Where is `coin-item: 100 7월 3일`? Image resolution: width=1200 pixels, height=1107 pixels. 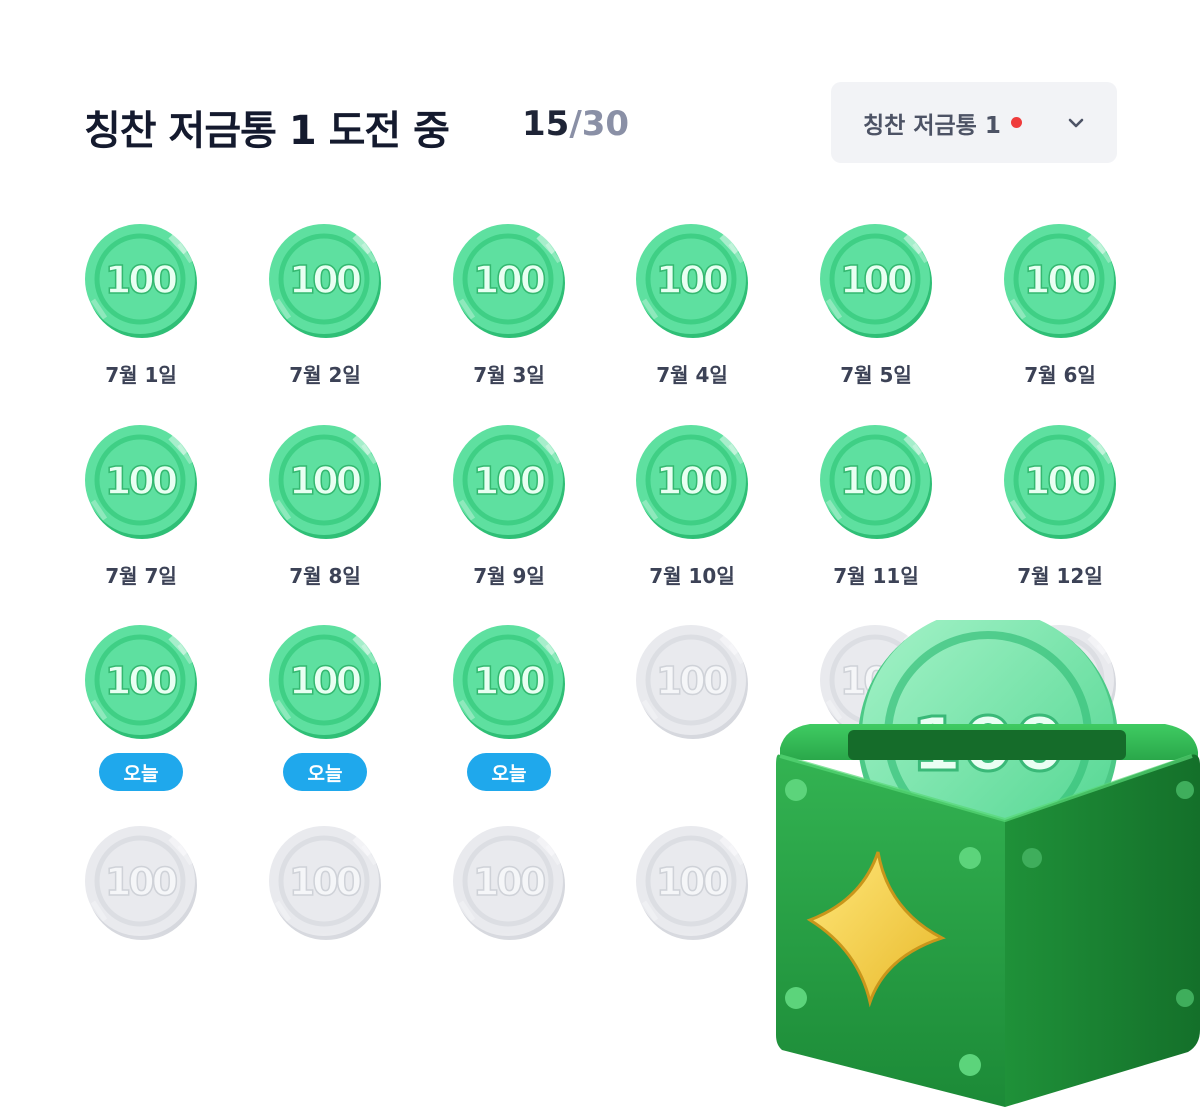
coin-item: 100 7월 3일 is located at coordinates (509, 304).